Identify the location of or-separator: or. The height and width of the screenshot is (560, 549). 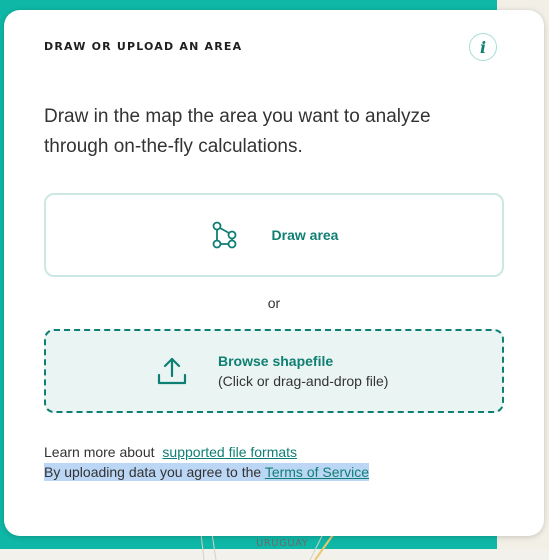
(274, 303).